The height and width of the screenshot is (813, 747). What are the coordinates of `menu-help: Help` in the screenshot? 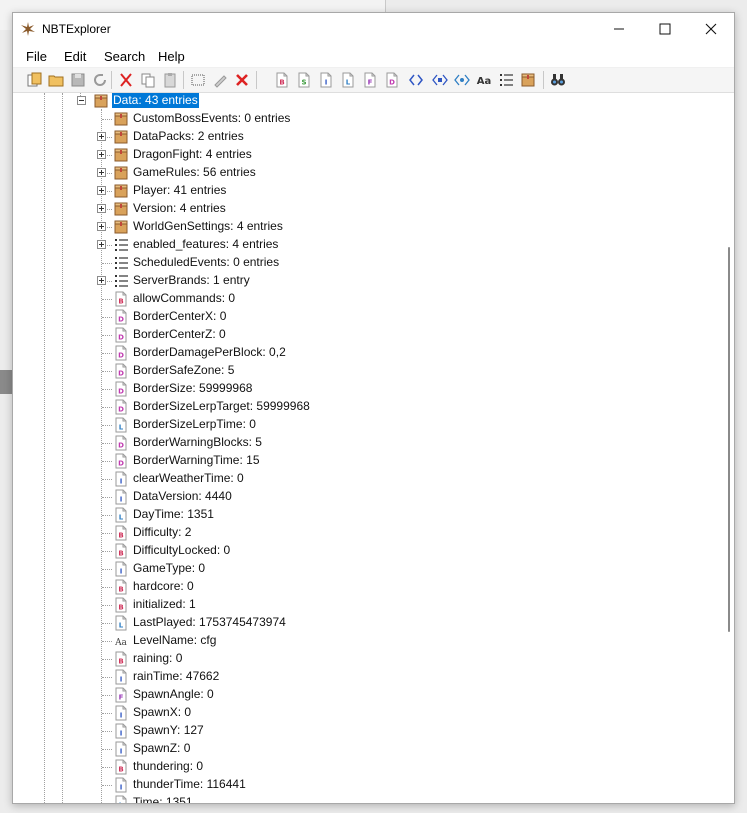 It's located at (171, 56).